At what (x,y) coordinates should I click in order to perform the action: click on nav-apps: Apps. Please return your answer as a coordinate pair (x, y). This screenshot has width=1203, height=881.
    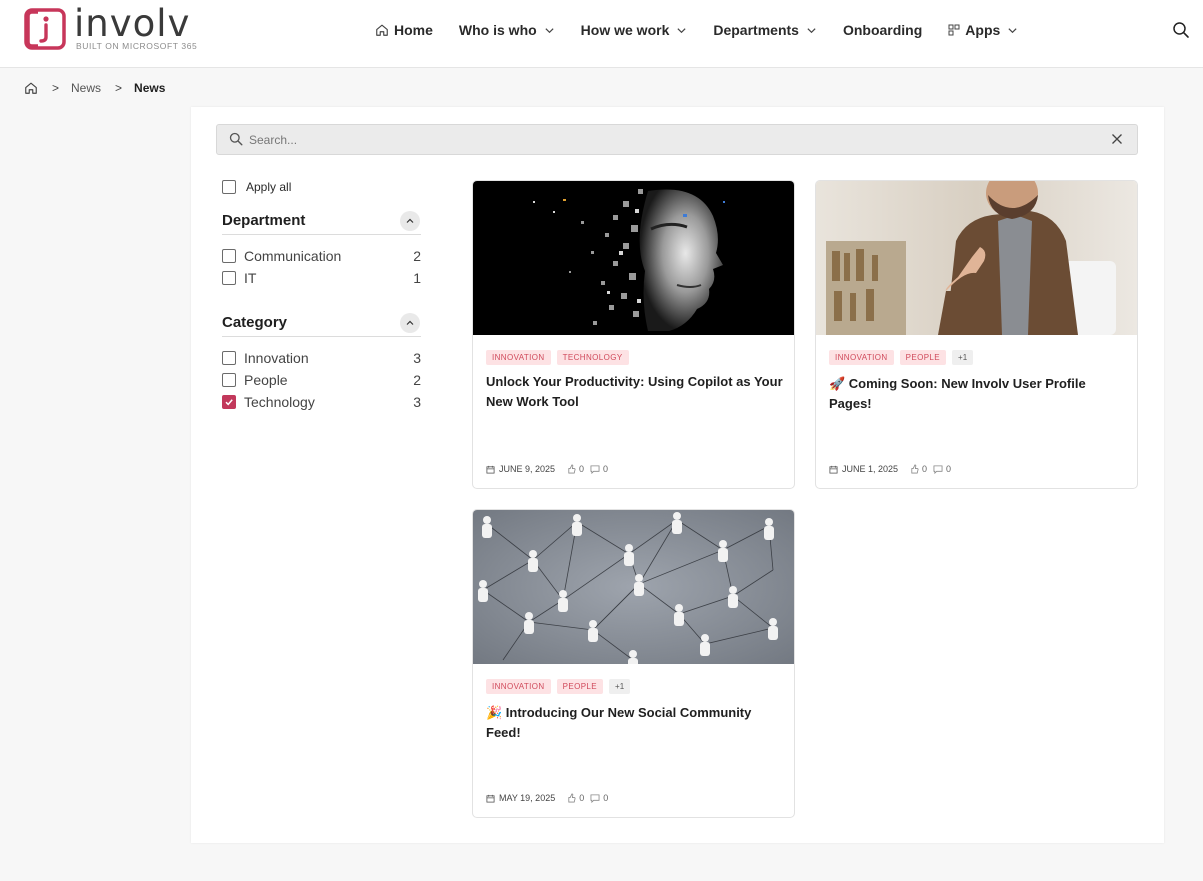
    Looking at the image, I should click on (983, 30).